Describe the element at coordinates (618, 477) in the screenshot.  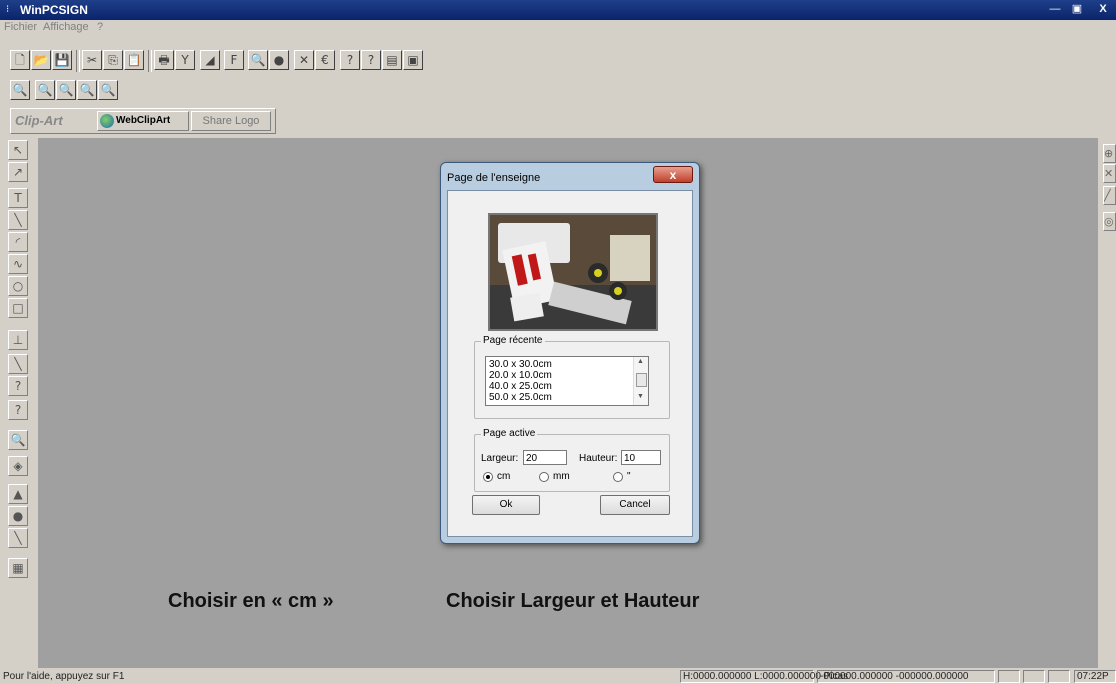
I see `unit-inch-radio` at that location.